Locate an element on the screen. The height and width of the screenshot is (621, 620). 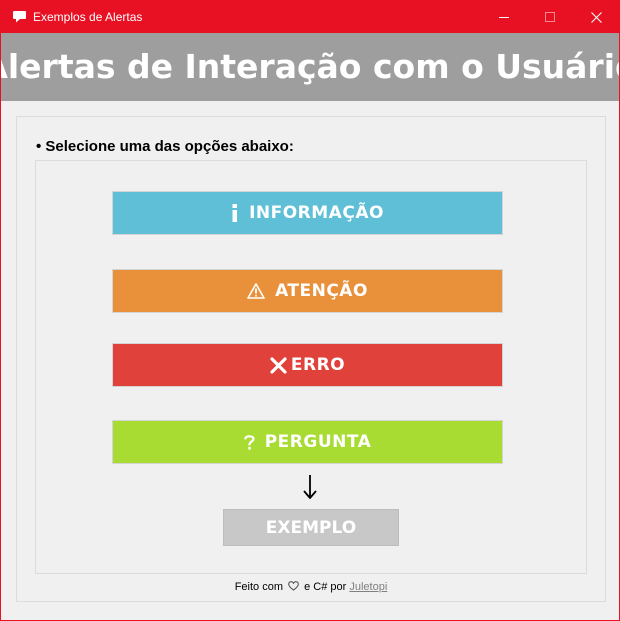
minimize-button is located at coordinates (504, 17).